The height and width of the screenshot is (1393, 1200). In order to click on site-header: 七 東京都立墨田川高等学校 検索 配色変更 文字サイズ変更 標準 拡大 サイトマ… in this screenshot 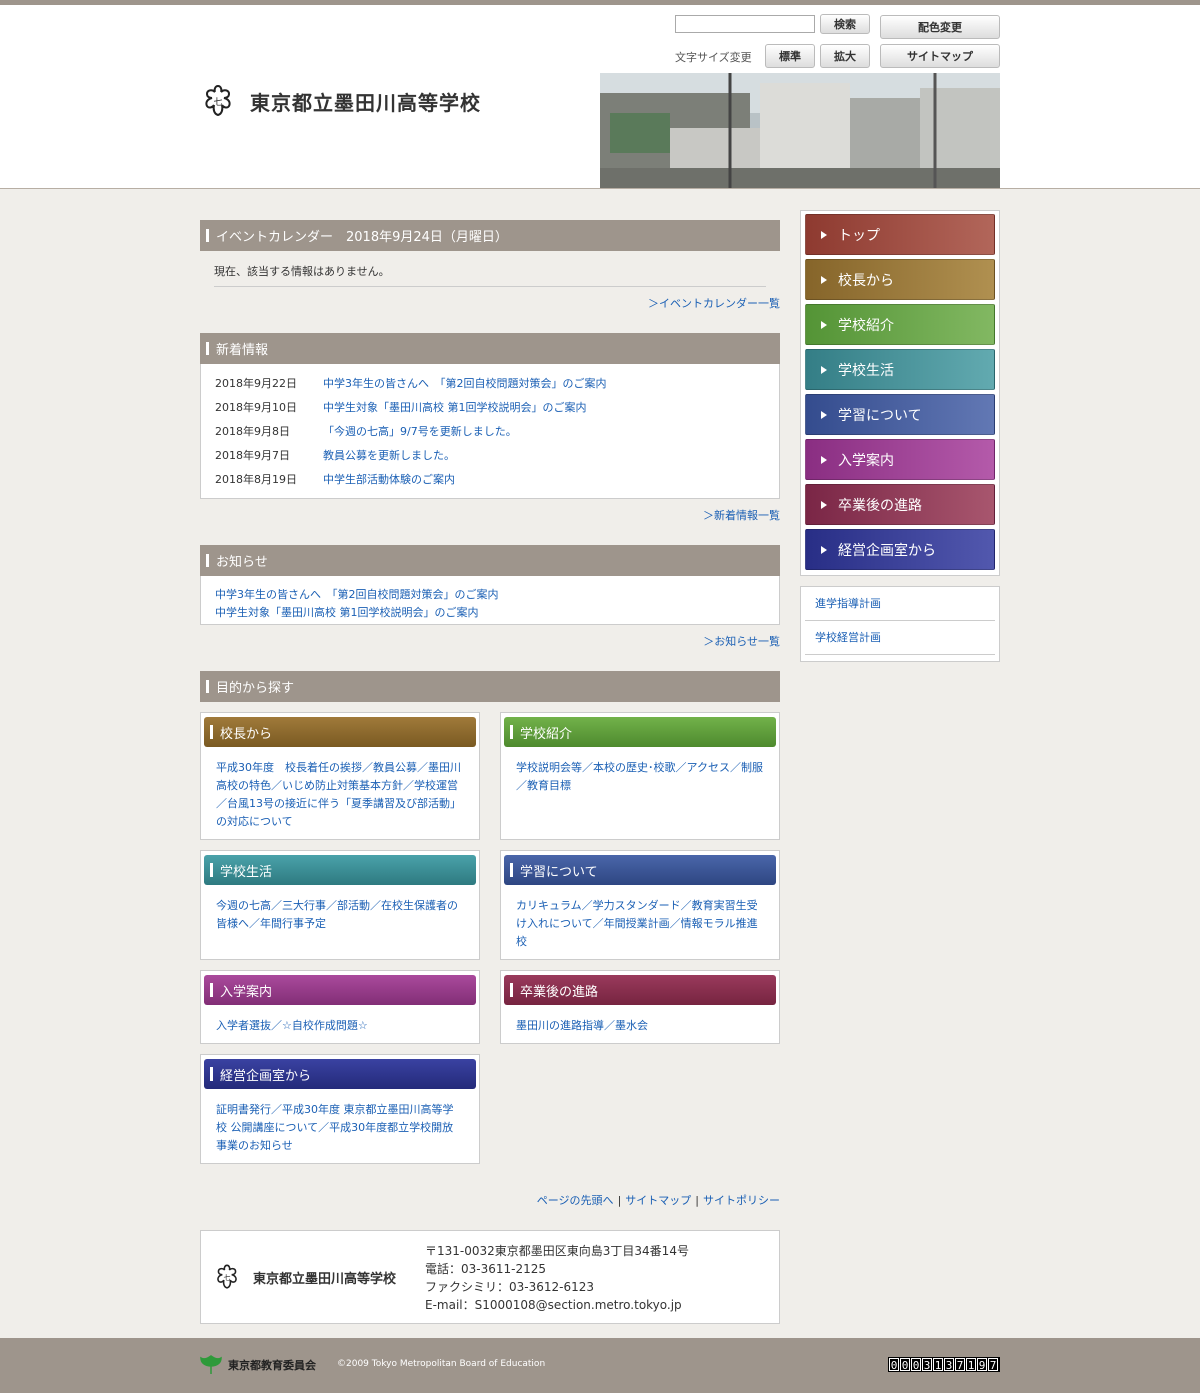, I will do `click(600, 97)`.